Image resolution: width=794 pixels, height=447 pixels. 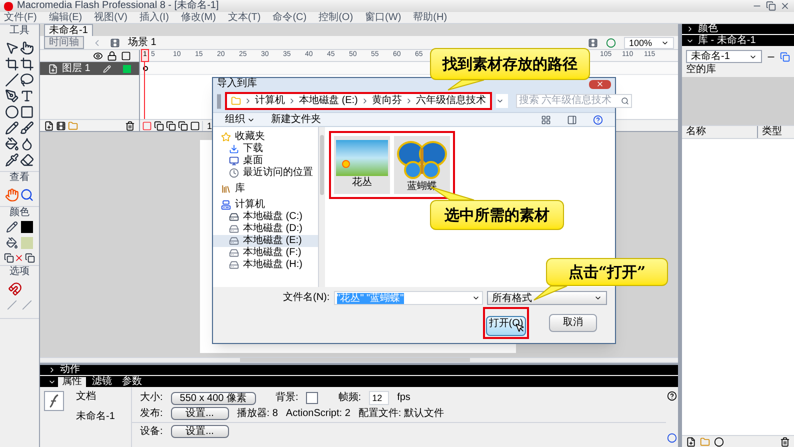 I want to click on file-item: 花丛, so click(x=362, y=165).